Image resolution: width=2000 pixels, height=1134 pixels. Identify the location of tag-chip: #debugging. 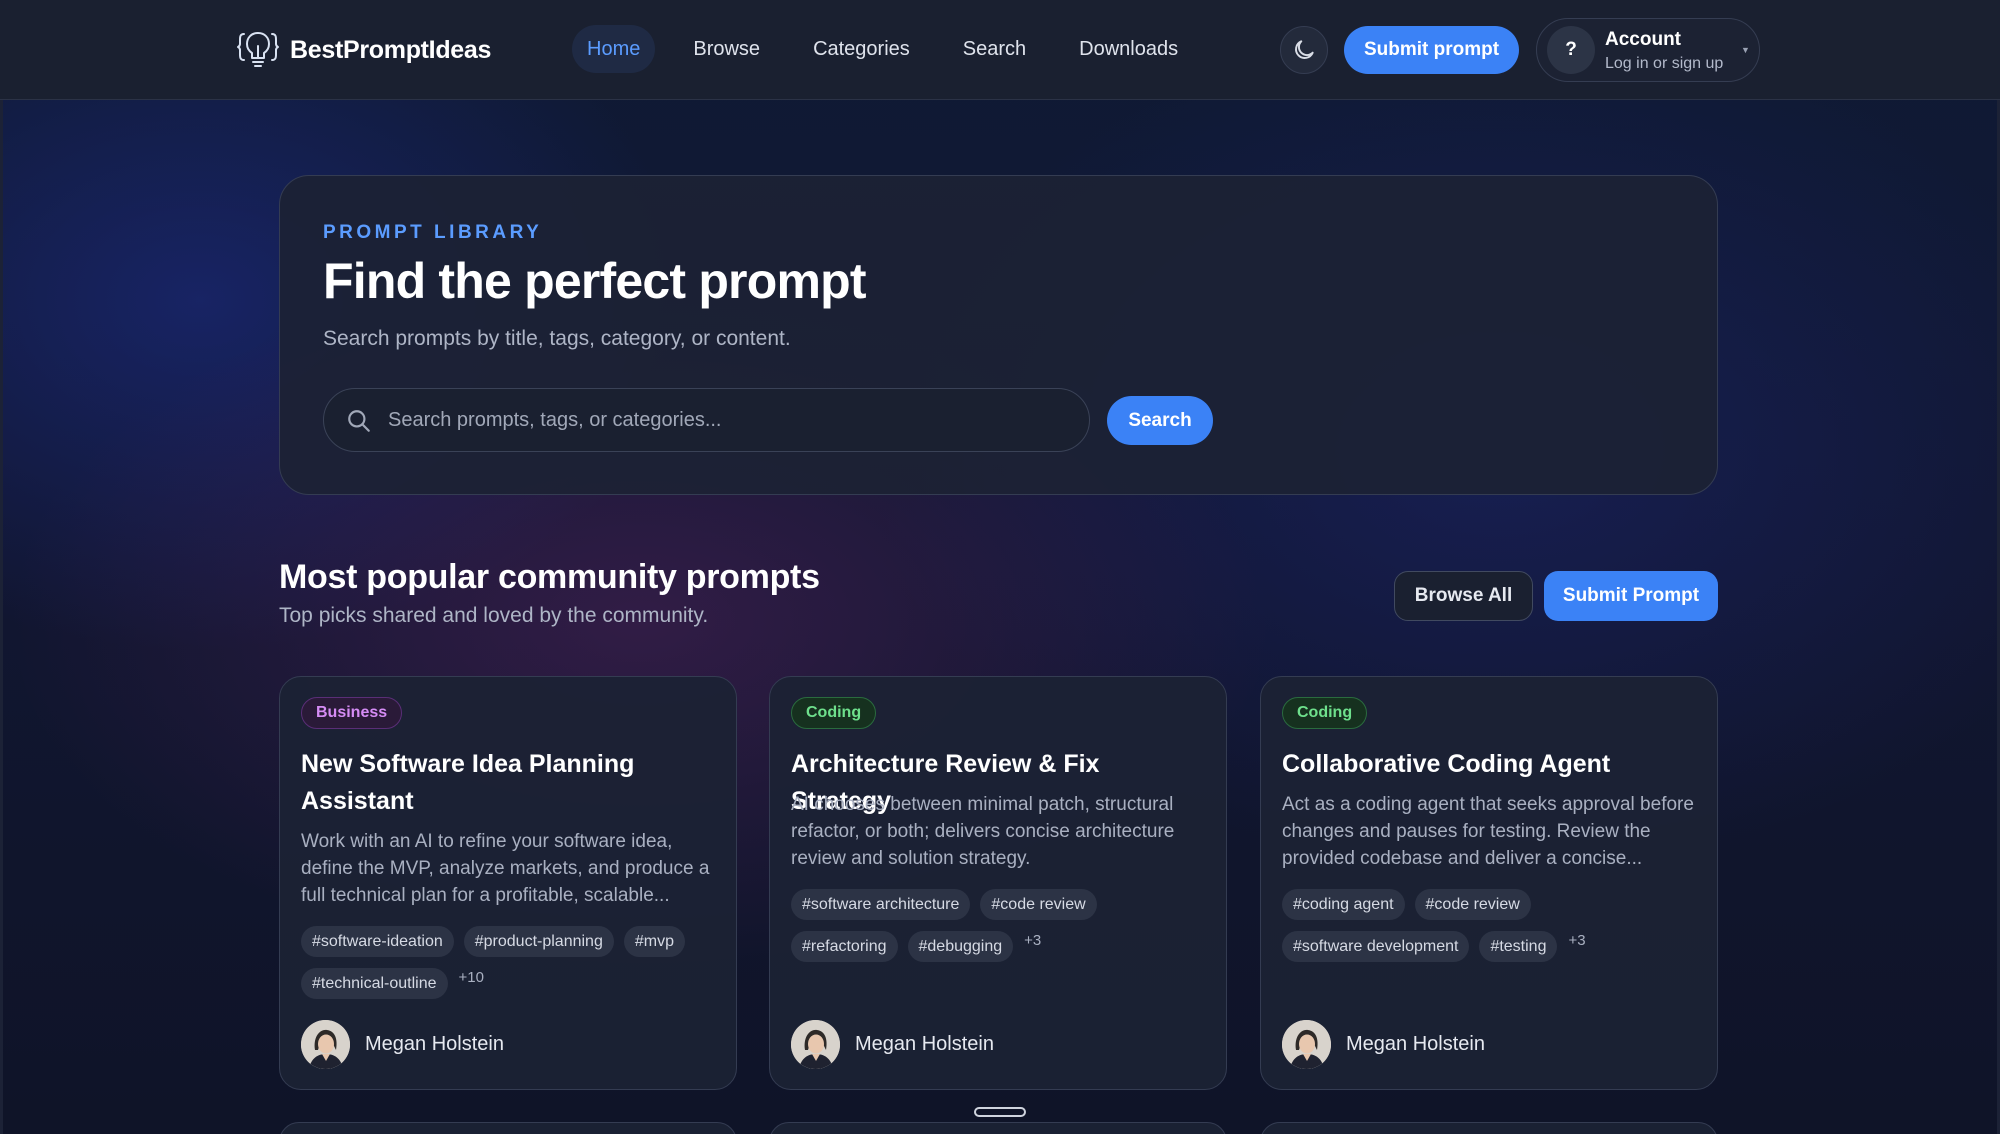
(960, 946).